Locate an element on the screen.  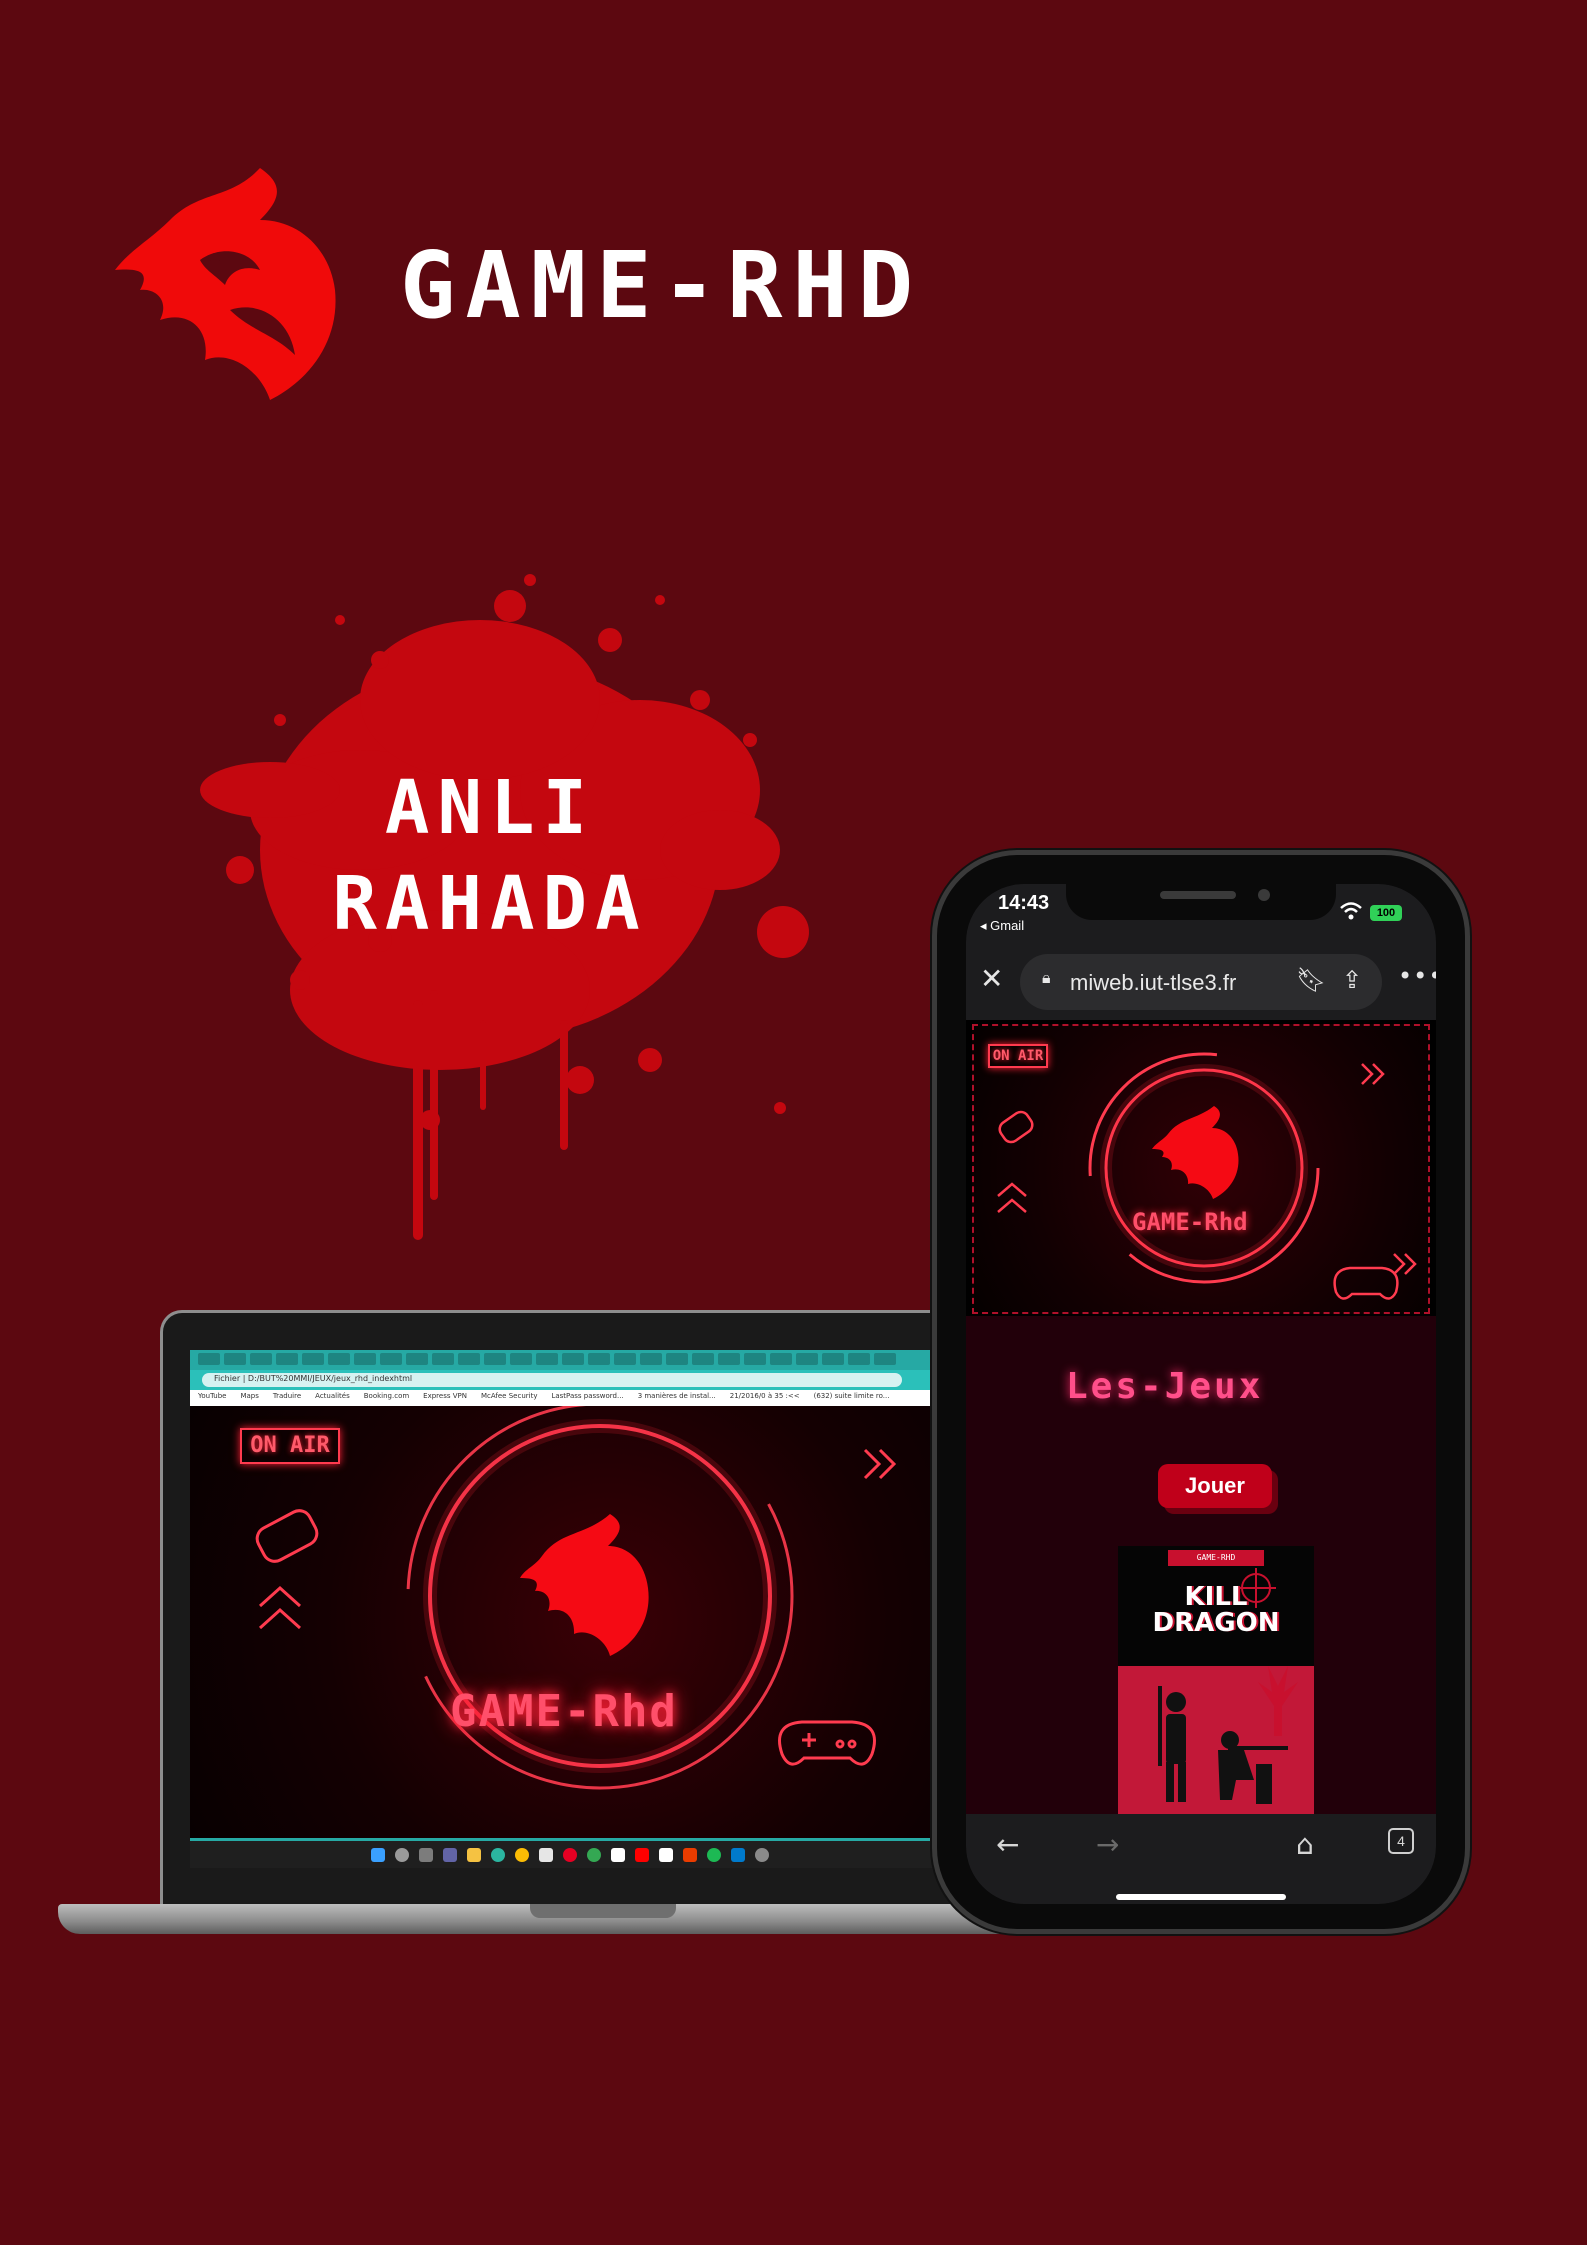
bookmark: Maps is located at coordinates (249, 1398).